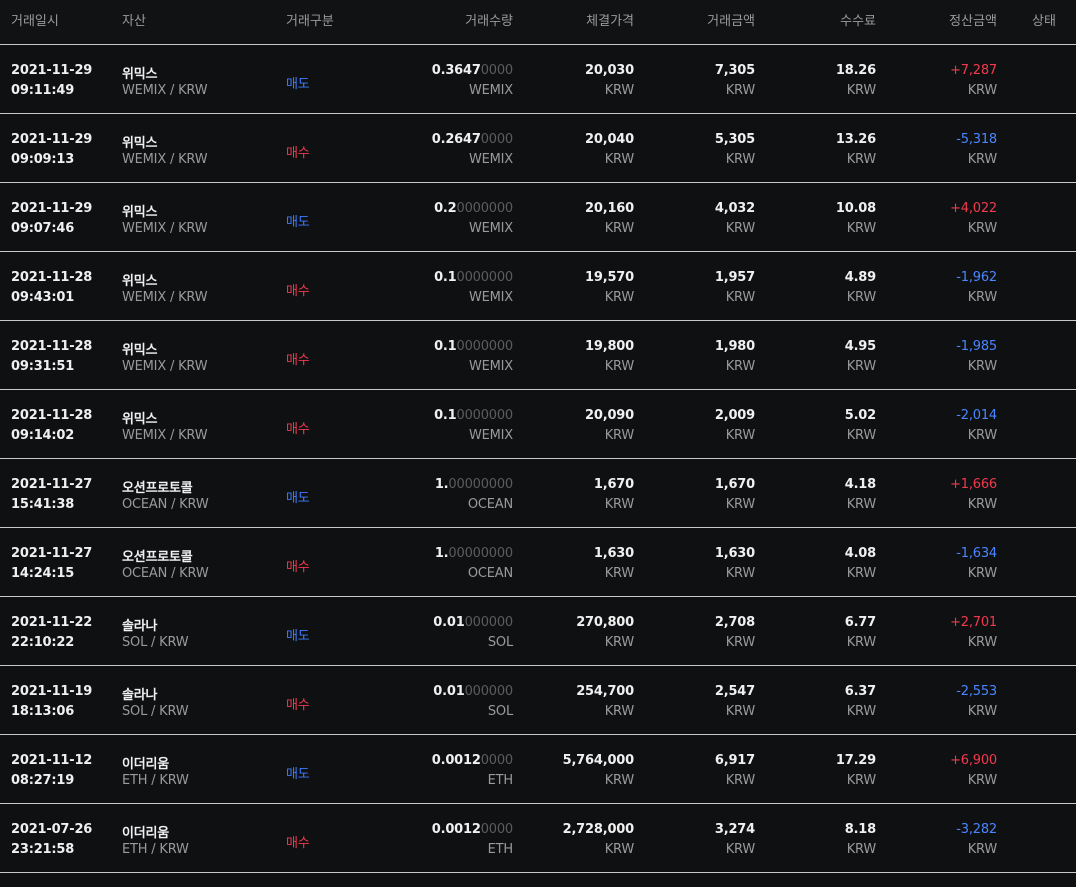 The image size is (1076, 887). Describe the element at coordinates (43, 573) in the screenshot. I see `trade-time: 14:24:15` at that location.